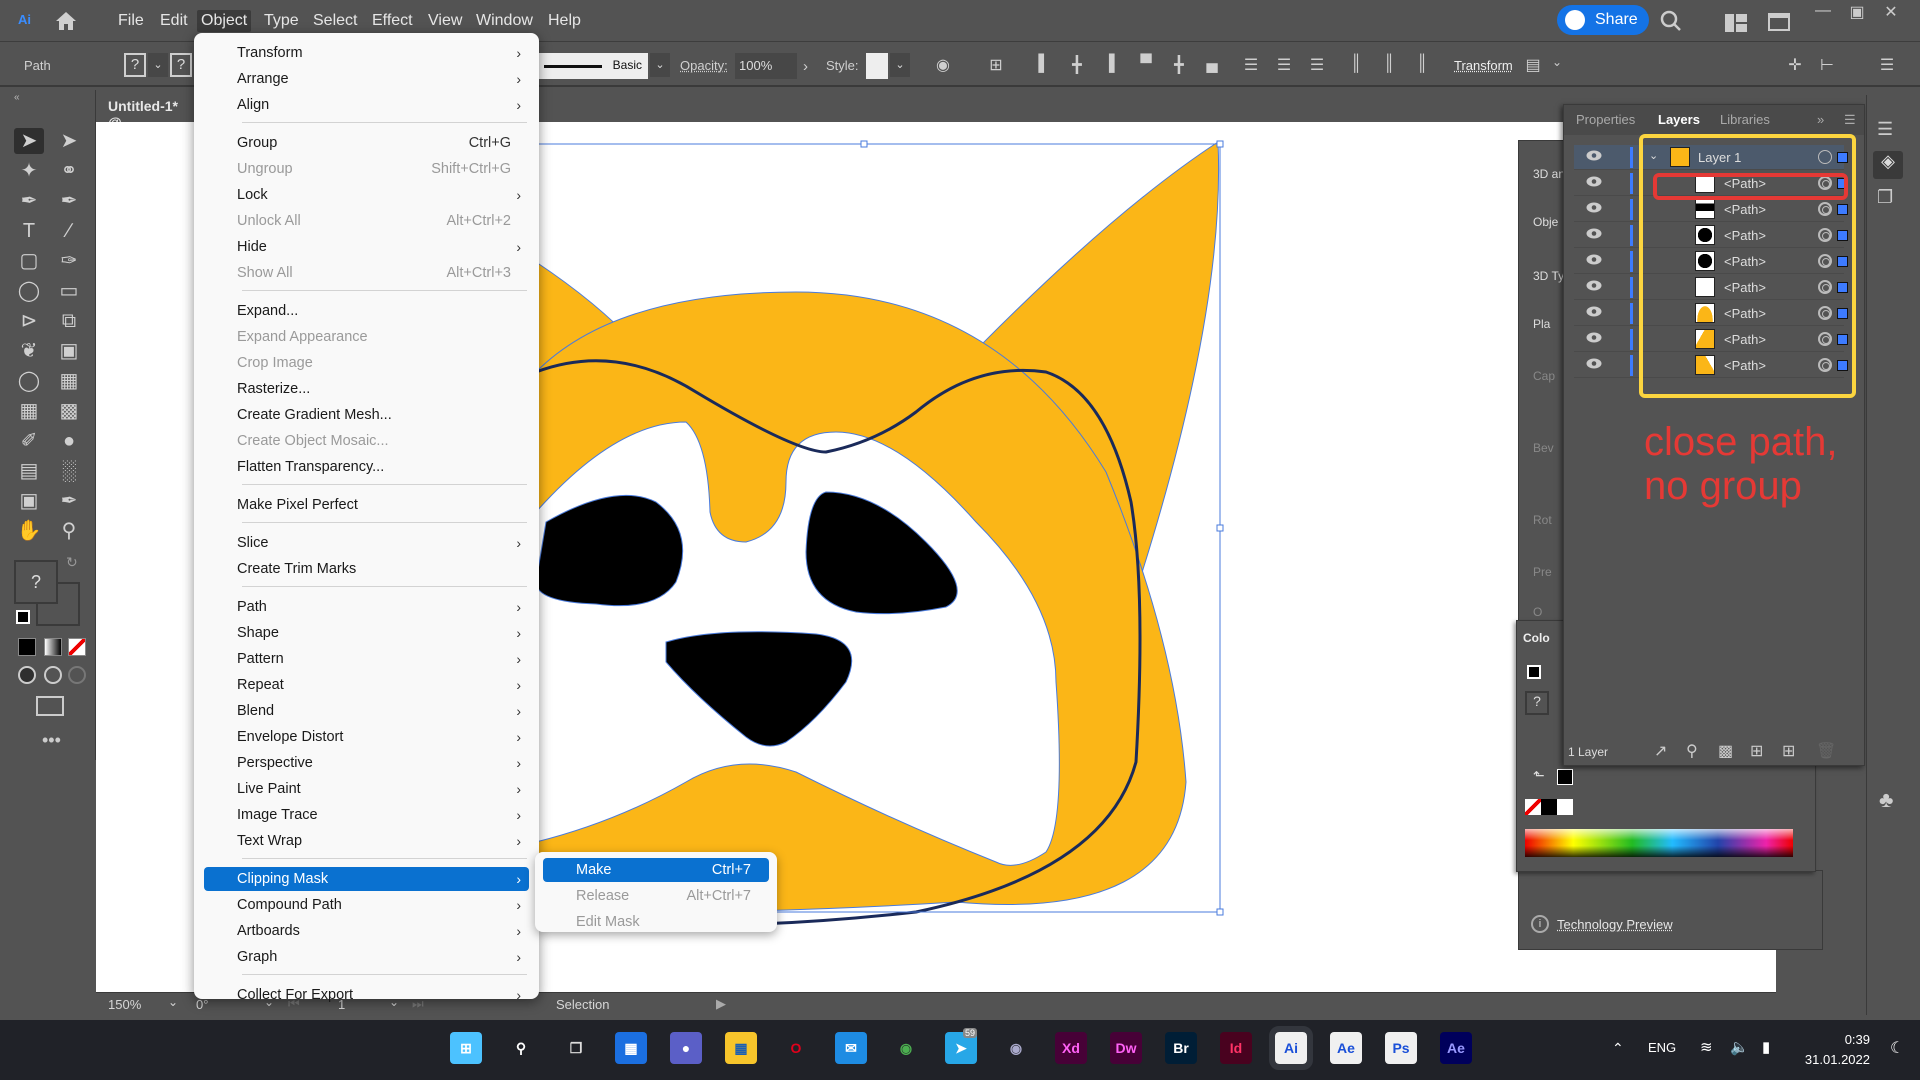 This screenshot has height=1080, width=1920. Describe the element at coordinates (1897, 1048) in the screenshot. I see `focus-assist-moon-icon: ☾` at that location.